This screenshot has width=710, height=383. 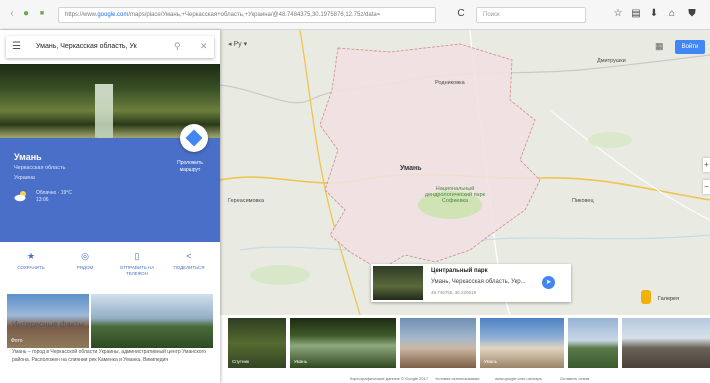 What do you see at coordinates (522, 343) in the screenshot?
I see `gallery-thumb-uman: Умань` at bounding box center [522, 343].